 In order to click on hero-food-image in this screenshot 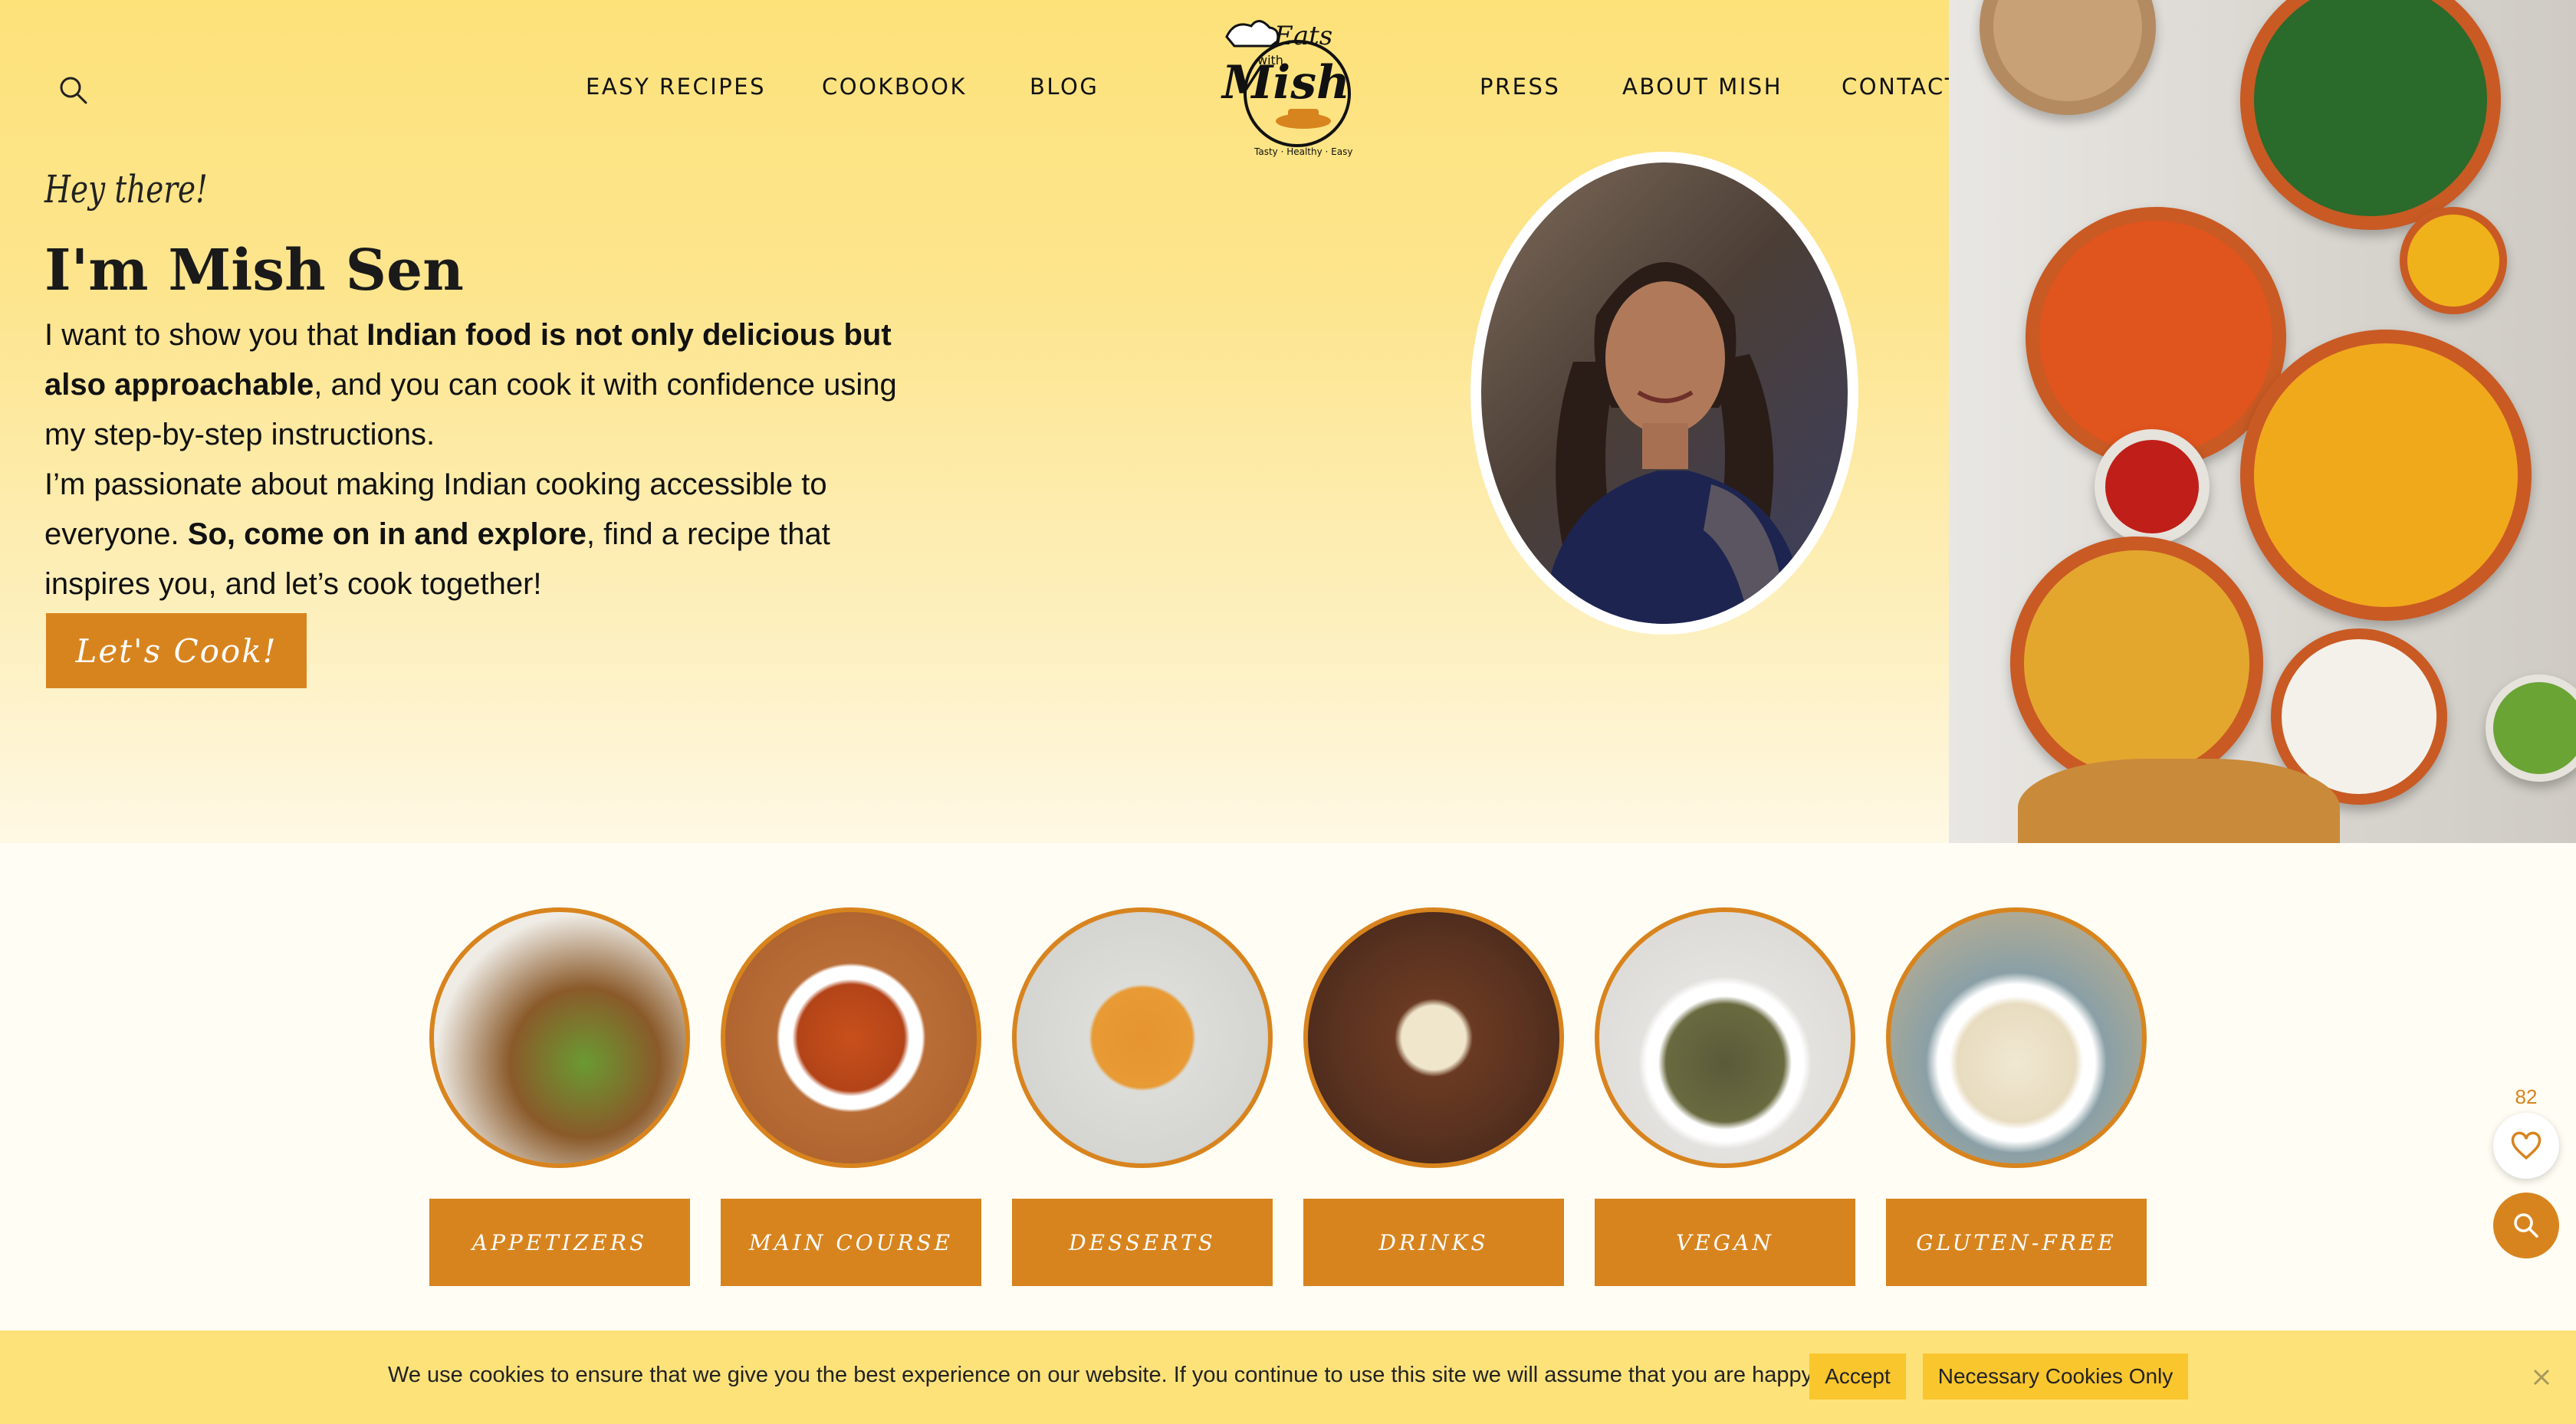, I will do `click(2262, 422)`.